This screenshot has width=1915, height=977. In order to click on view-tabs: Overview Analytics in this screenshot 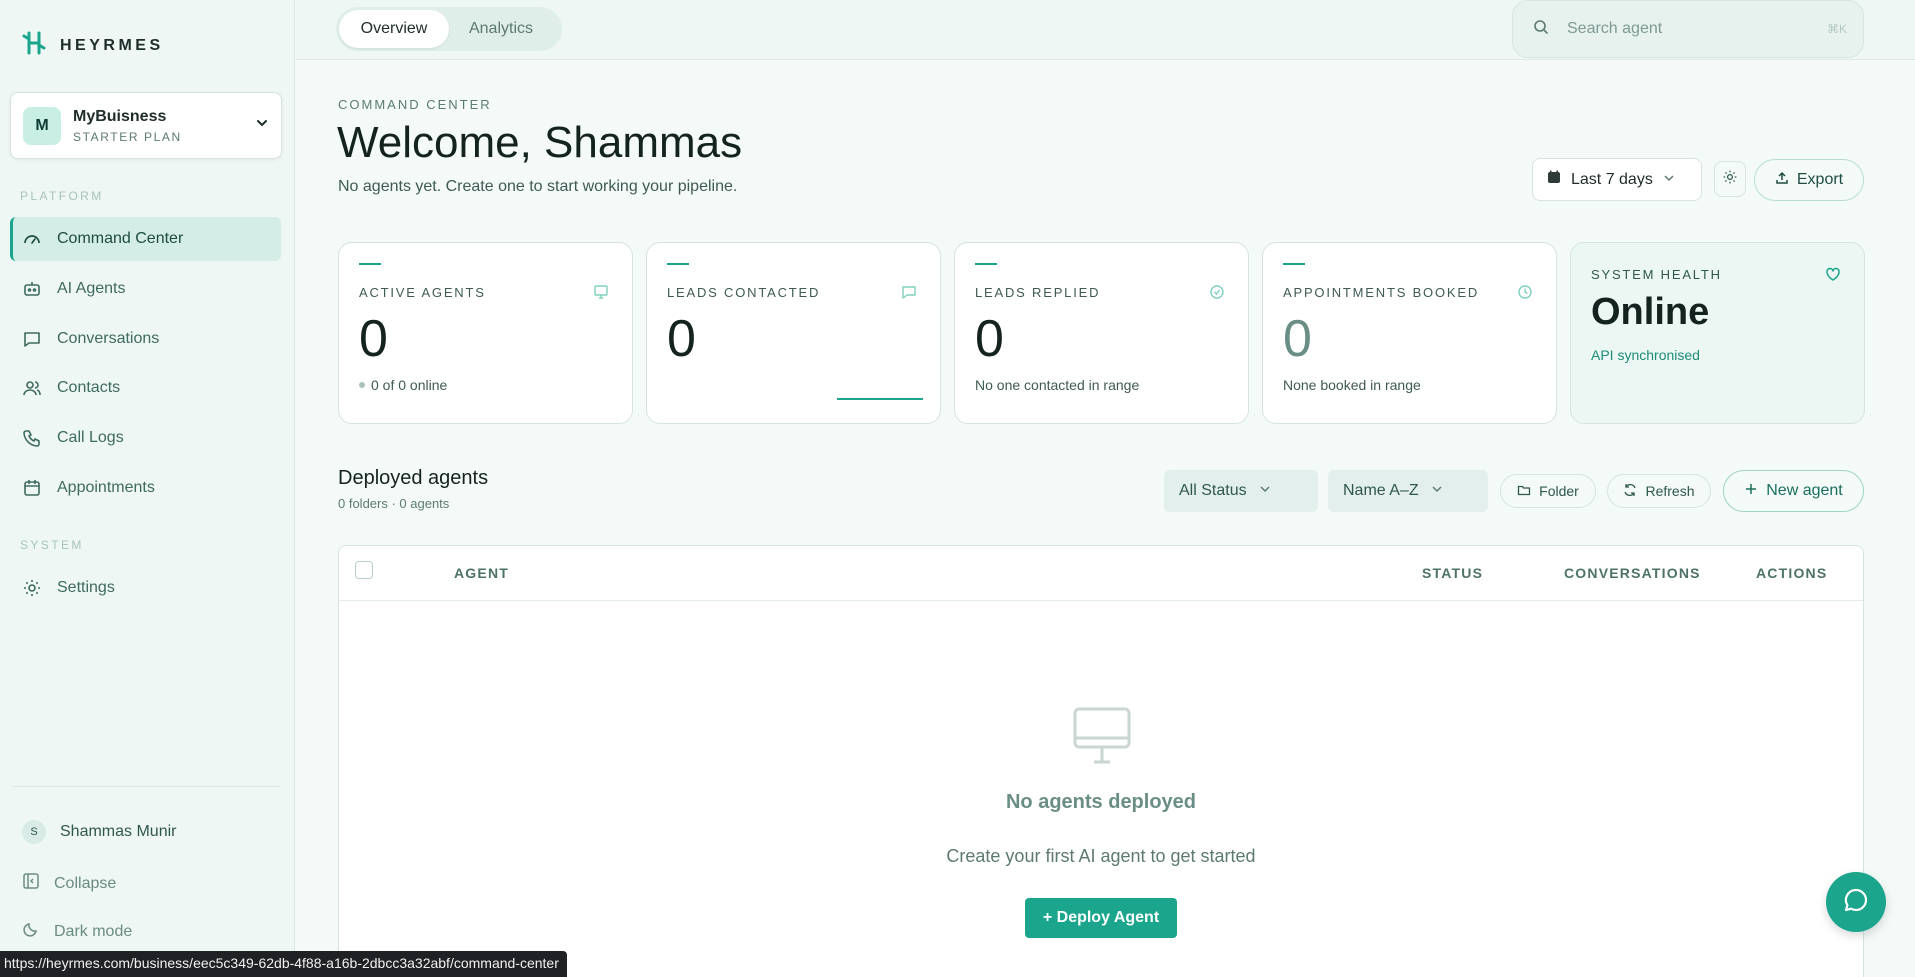, I will do `click(449, 29)`.